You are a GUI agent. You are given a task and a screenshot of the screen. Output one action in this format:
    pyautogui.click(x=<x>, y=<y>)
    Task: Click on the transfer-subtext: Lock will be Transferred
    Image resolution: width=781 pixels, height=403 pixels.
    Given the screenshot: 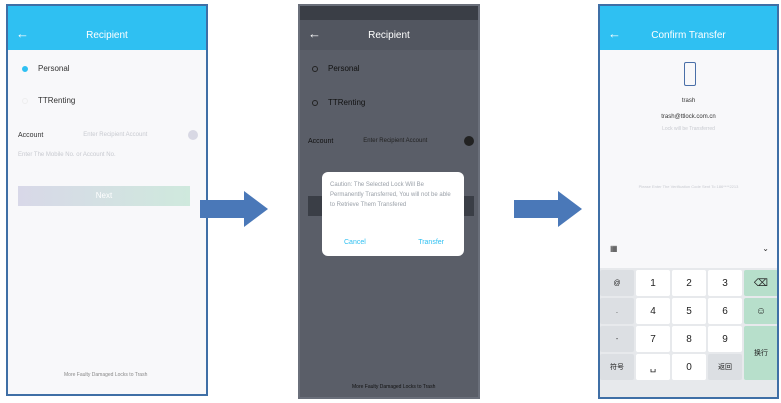 What is the action you would take?
    pyautogui.click(x=688, y=129)
    